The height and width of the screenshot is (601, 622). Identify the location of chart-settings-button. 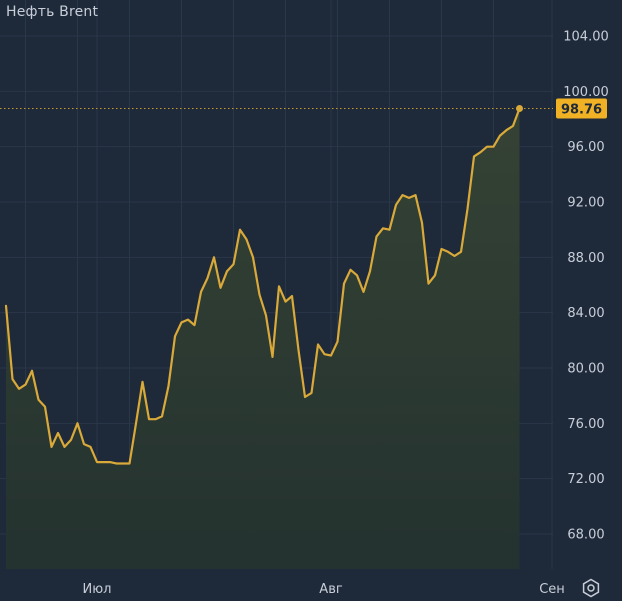
(591, 588).